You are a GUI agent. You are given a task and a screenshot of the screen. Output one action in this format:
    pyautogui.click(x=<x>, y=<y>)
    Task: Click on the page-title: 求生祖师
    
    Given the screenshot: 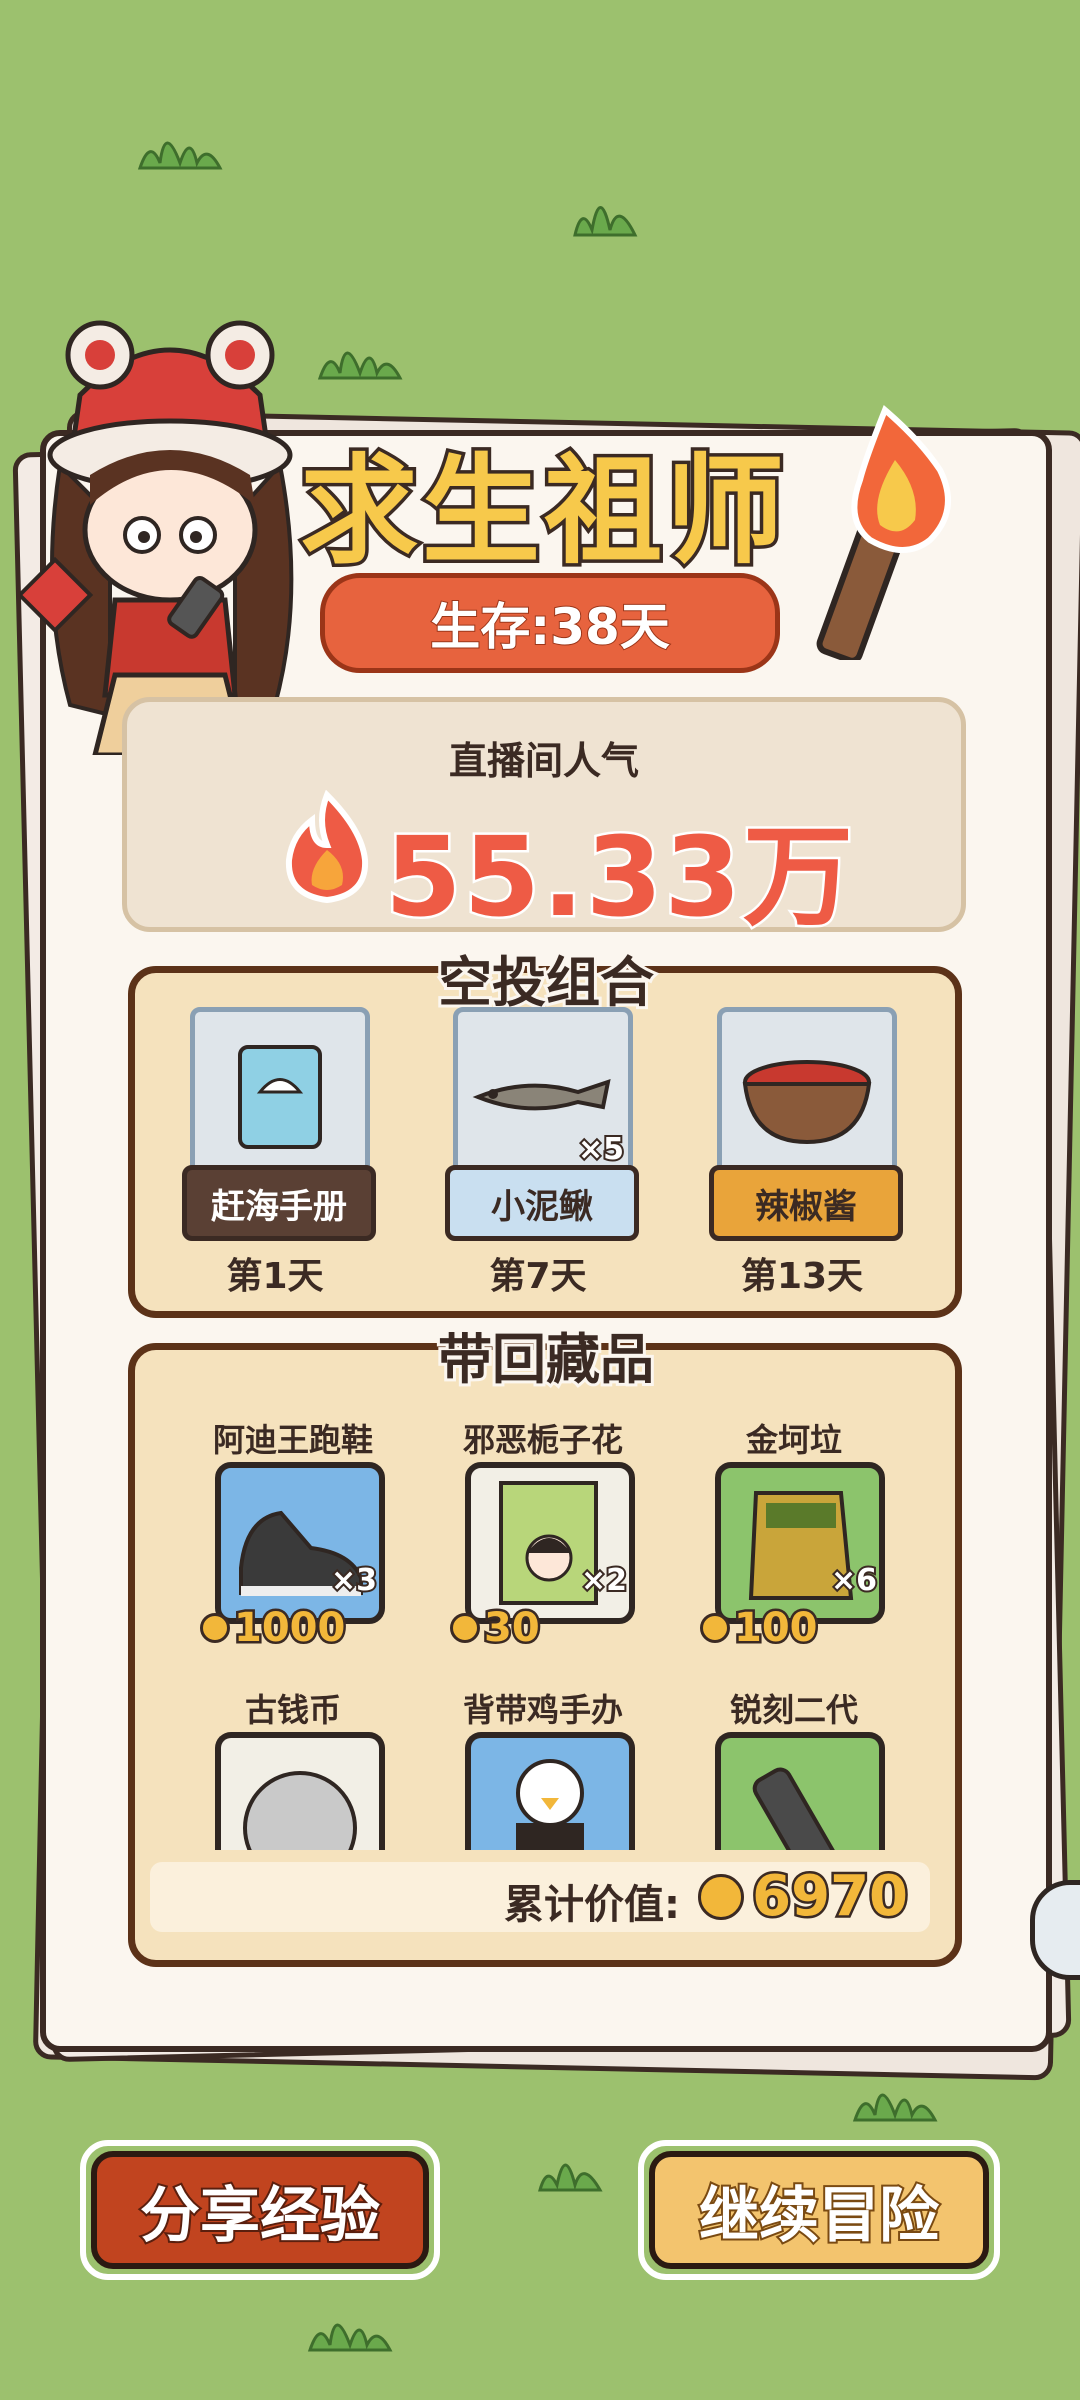 What is the action you would take?
    pyautogui.click(x=542, y=511)
    